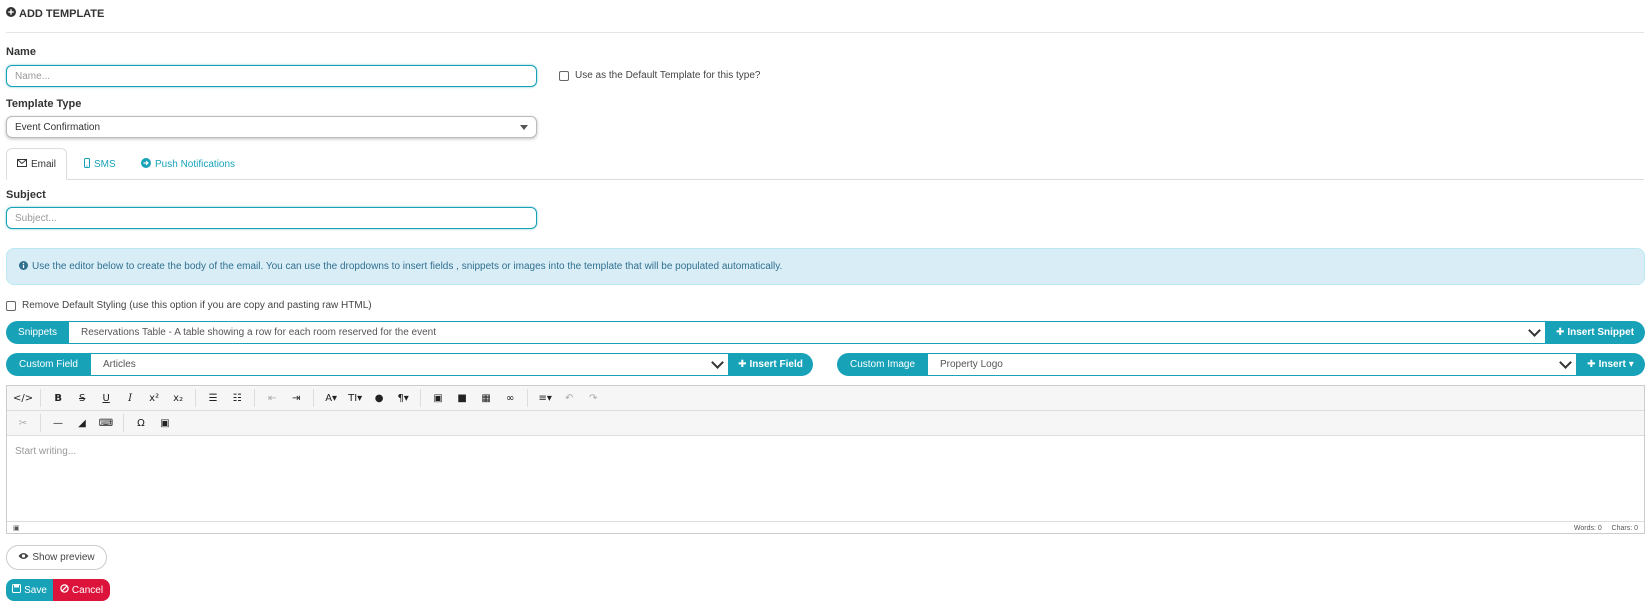  What do you see at coordinates (48, 364) in the screenshot?
I see `custom-field-label: Custom Field` at bounding box center [48, 364].